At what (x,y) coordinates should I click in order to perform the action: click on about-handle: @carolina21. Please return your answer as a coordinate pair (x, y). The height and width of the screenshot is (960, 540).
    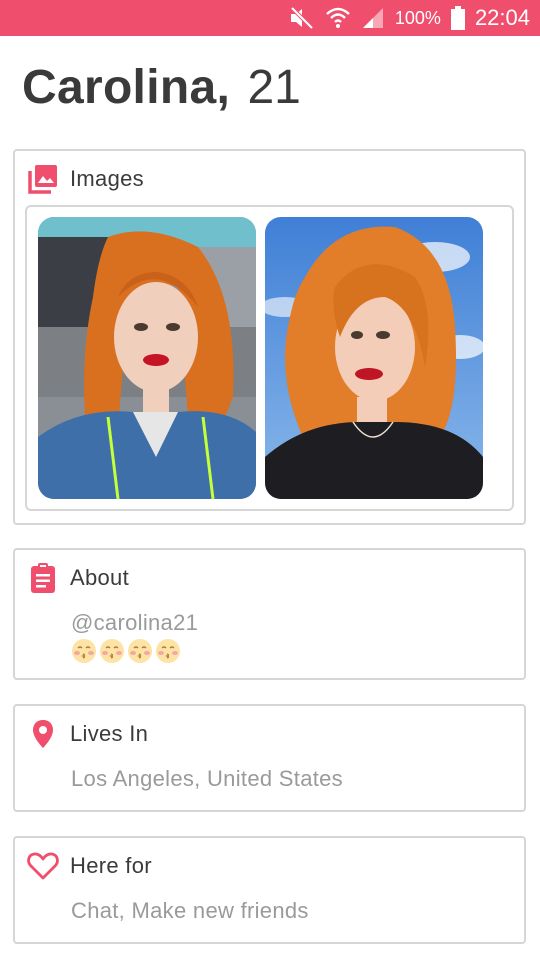
    Looking at the image, I should click on (135, 622).